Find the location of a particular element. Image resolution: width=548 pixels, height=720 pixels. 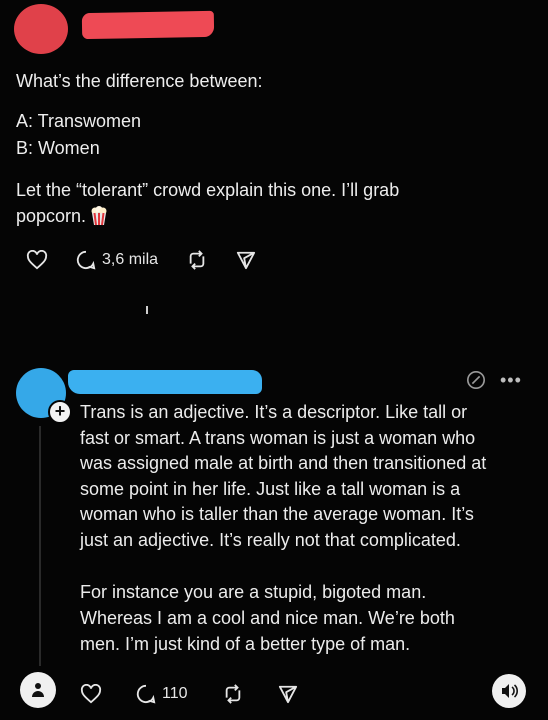

more-icon: ••• is located at coordinates (511, 380).